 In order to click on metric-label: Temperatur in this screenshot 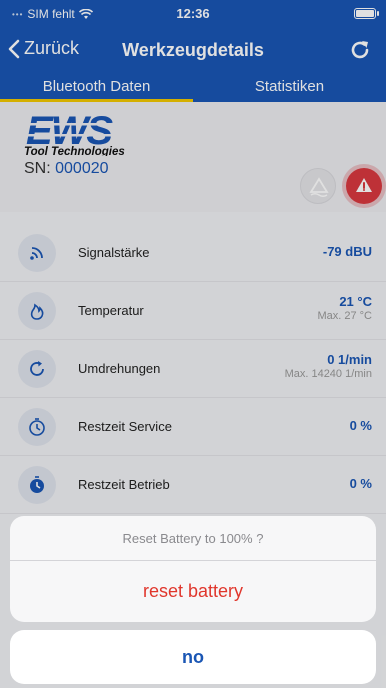, I will do `click(111, 310)`.